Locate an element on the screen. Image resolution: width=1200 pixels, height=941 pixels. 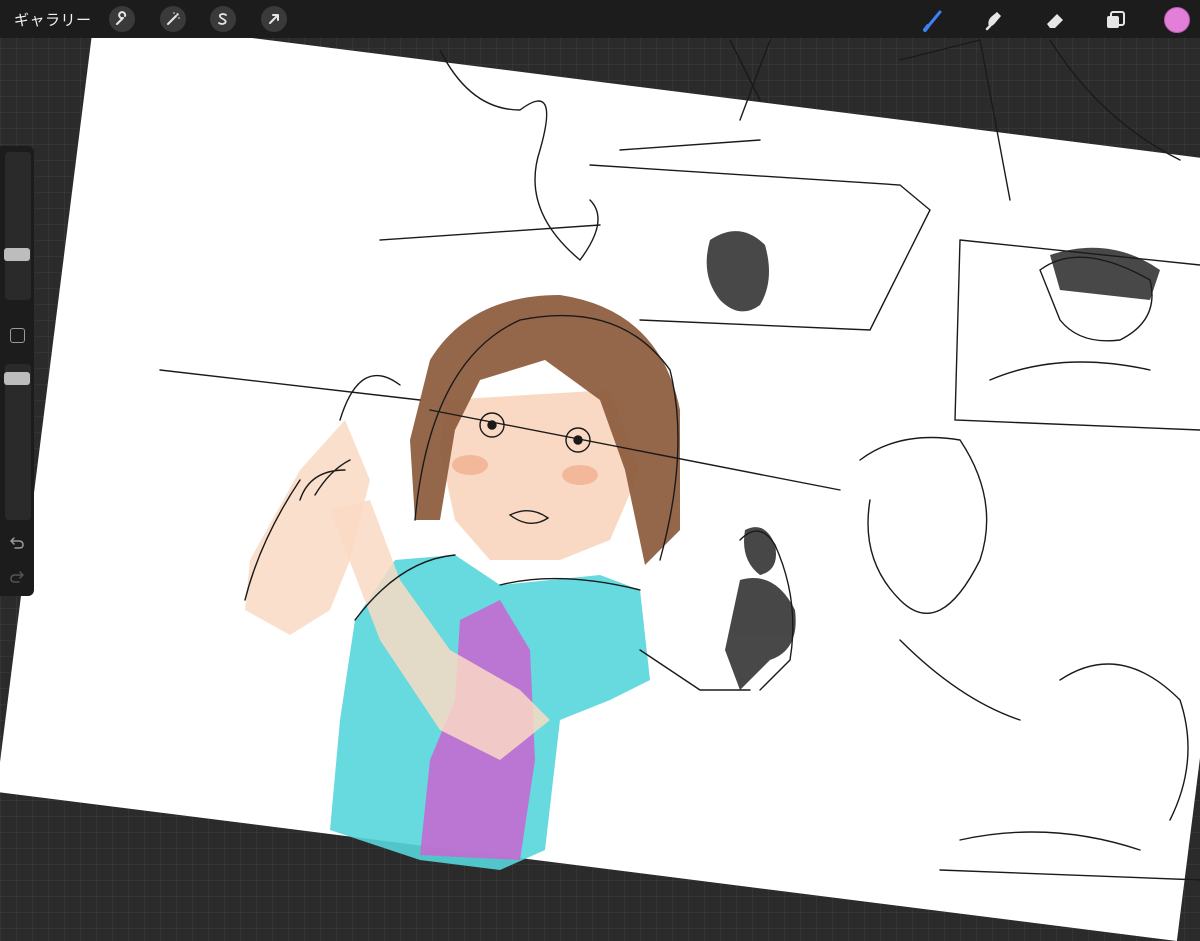
opacity-thumb is located at coordinates (17, 378).